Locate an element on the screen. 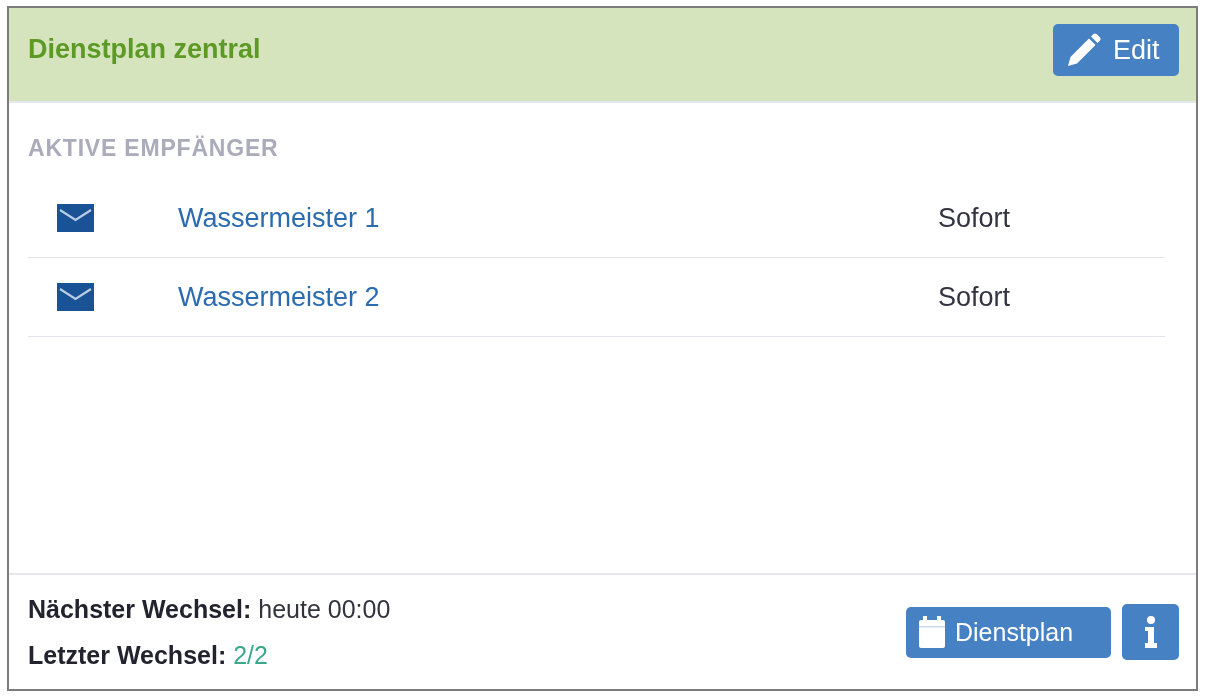  schedule-button: Dienstplan is located at coordinates (1008, 632).